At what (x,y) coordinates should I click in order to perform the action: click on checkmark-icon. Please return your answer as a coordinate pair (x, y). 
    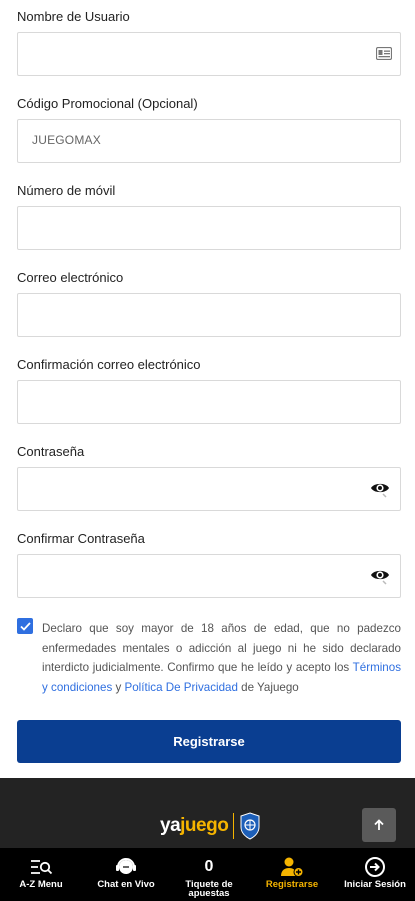
    Looking at the image, I should click on (25, 626).